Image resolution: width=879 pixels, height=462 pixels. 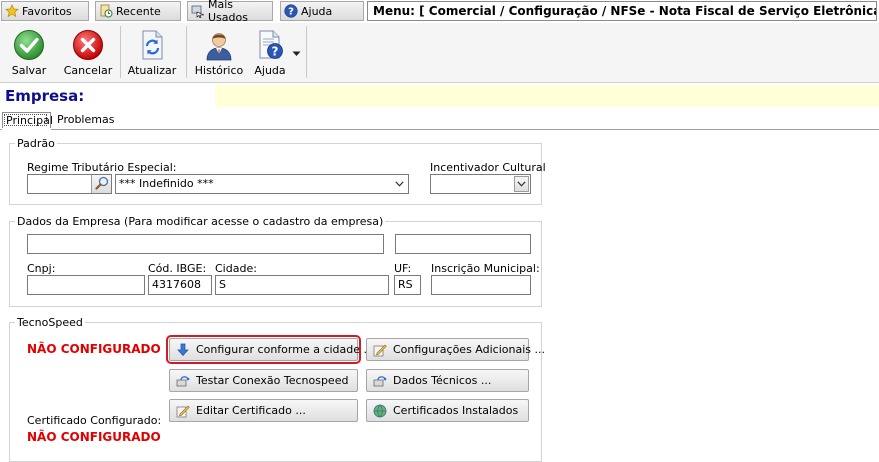 I want to click on user-history-icon, so click(x=219, y=45).